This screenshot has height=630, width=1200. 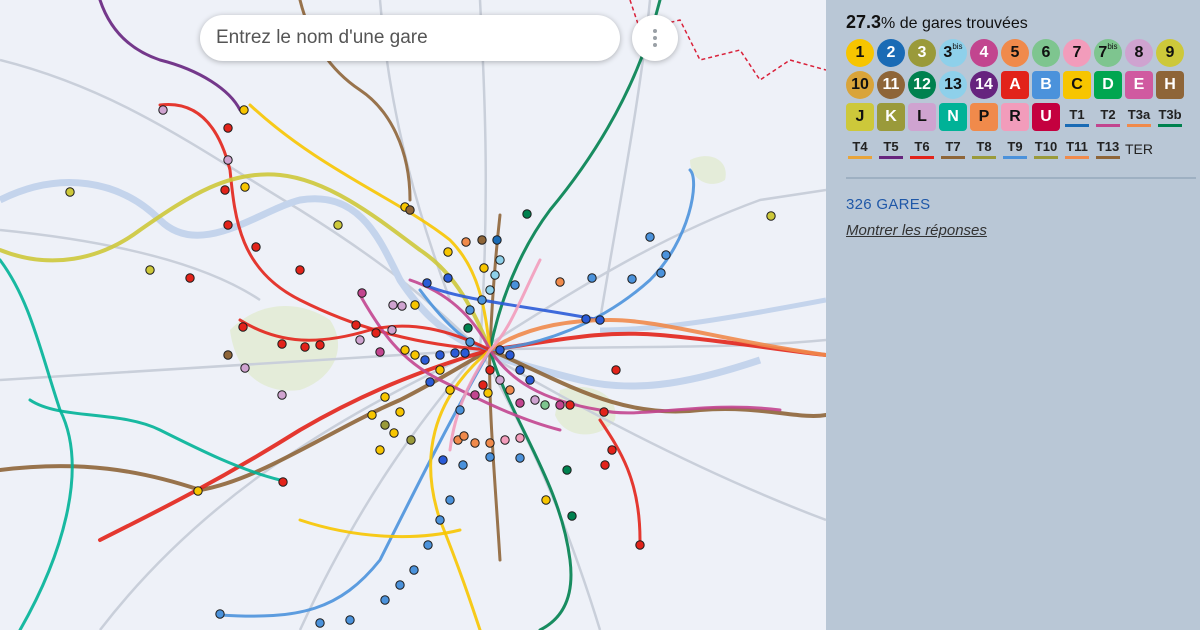 What do you see at coordinates (708, 170) in the screenshot?
I see `park-area` at bounding box center [708, 170].